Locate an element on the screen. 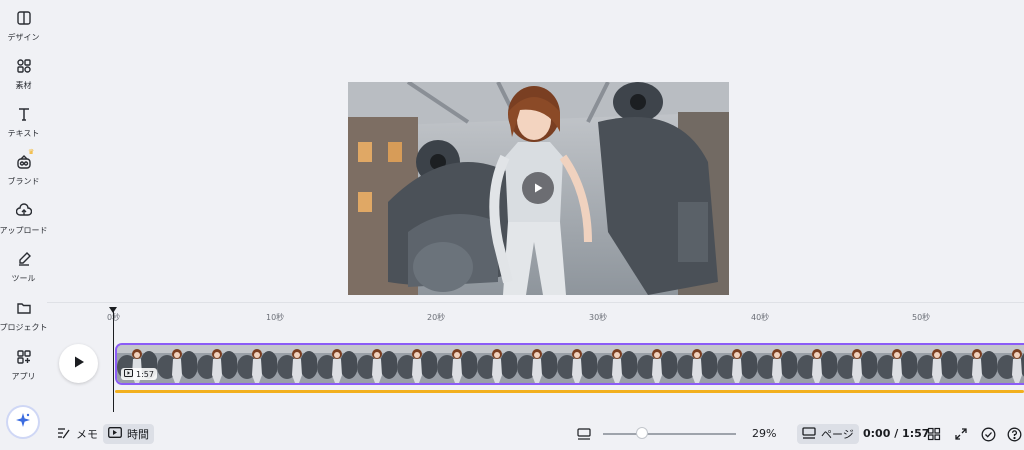 This screenshot has width=1024, height=450. sidebar-item-brand: ♛ ブランド is located at coordinates (23, 171).